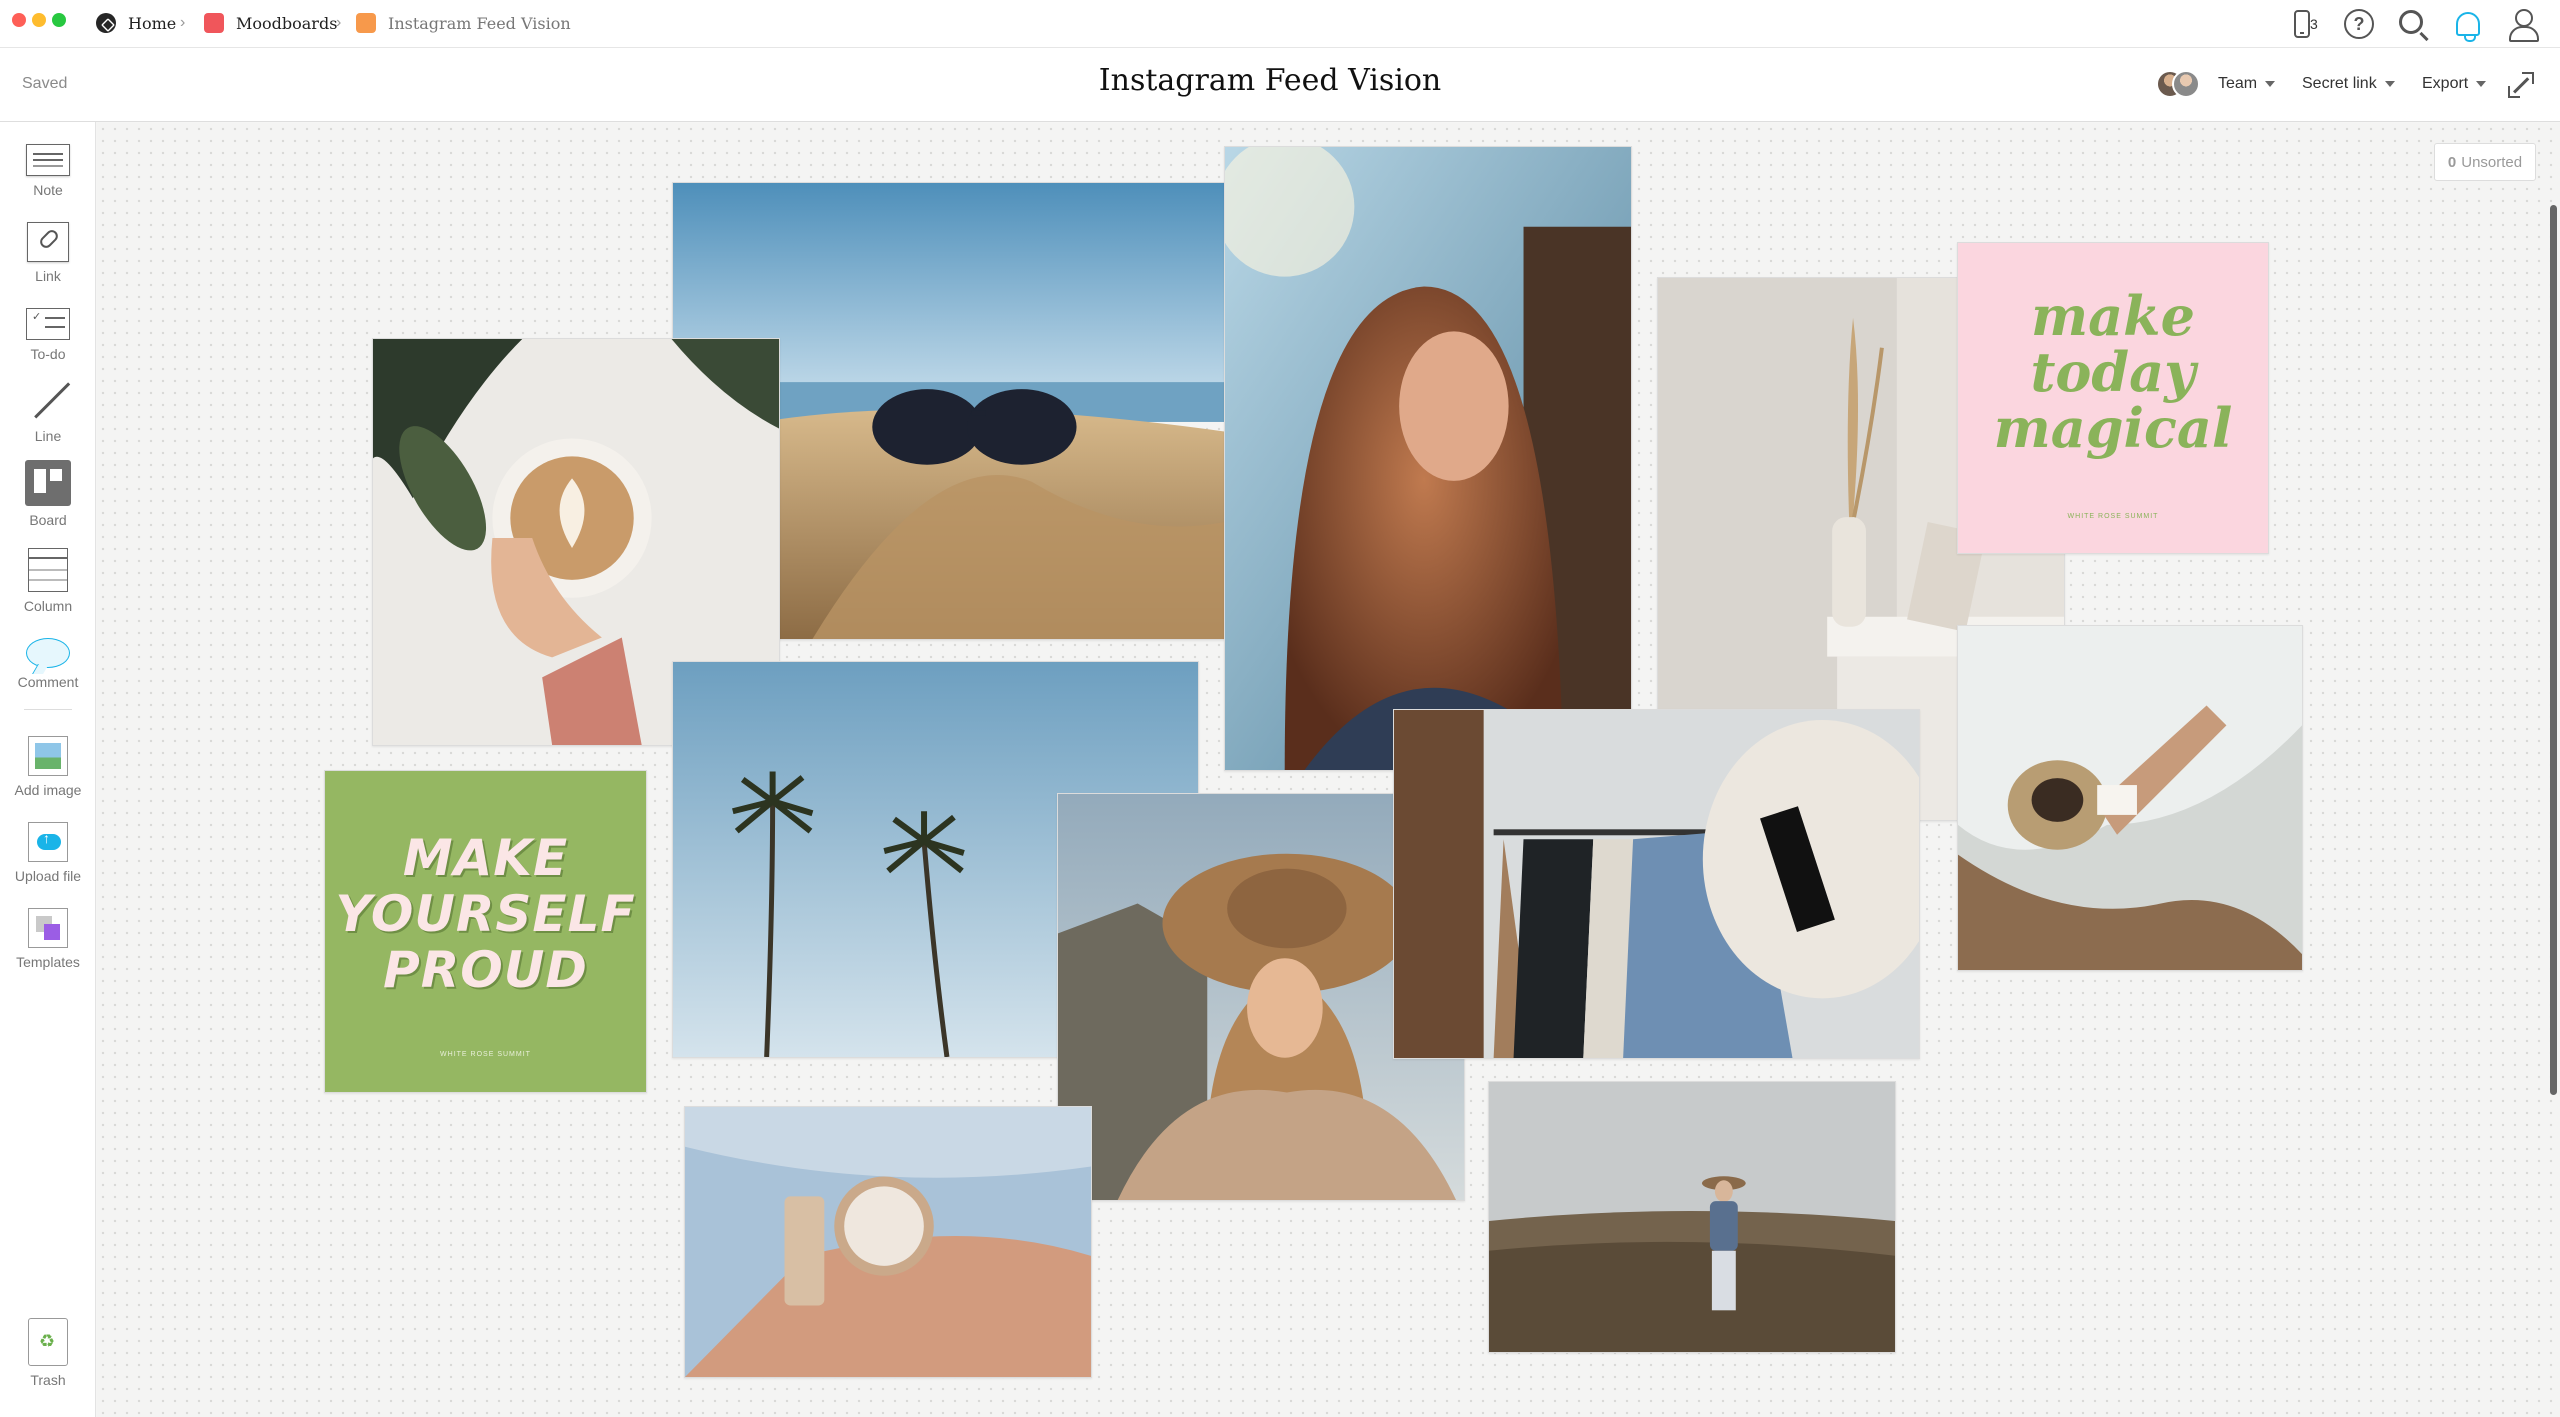 This screenshot has height=1417, width=2560. I want to click on tool-line: Line, so click(48, 411).